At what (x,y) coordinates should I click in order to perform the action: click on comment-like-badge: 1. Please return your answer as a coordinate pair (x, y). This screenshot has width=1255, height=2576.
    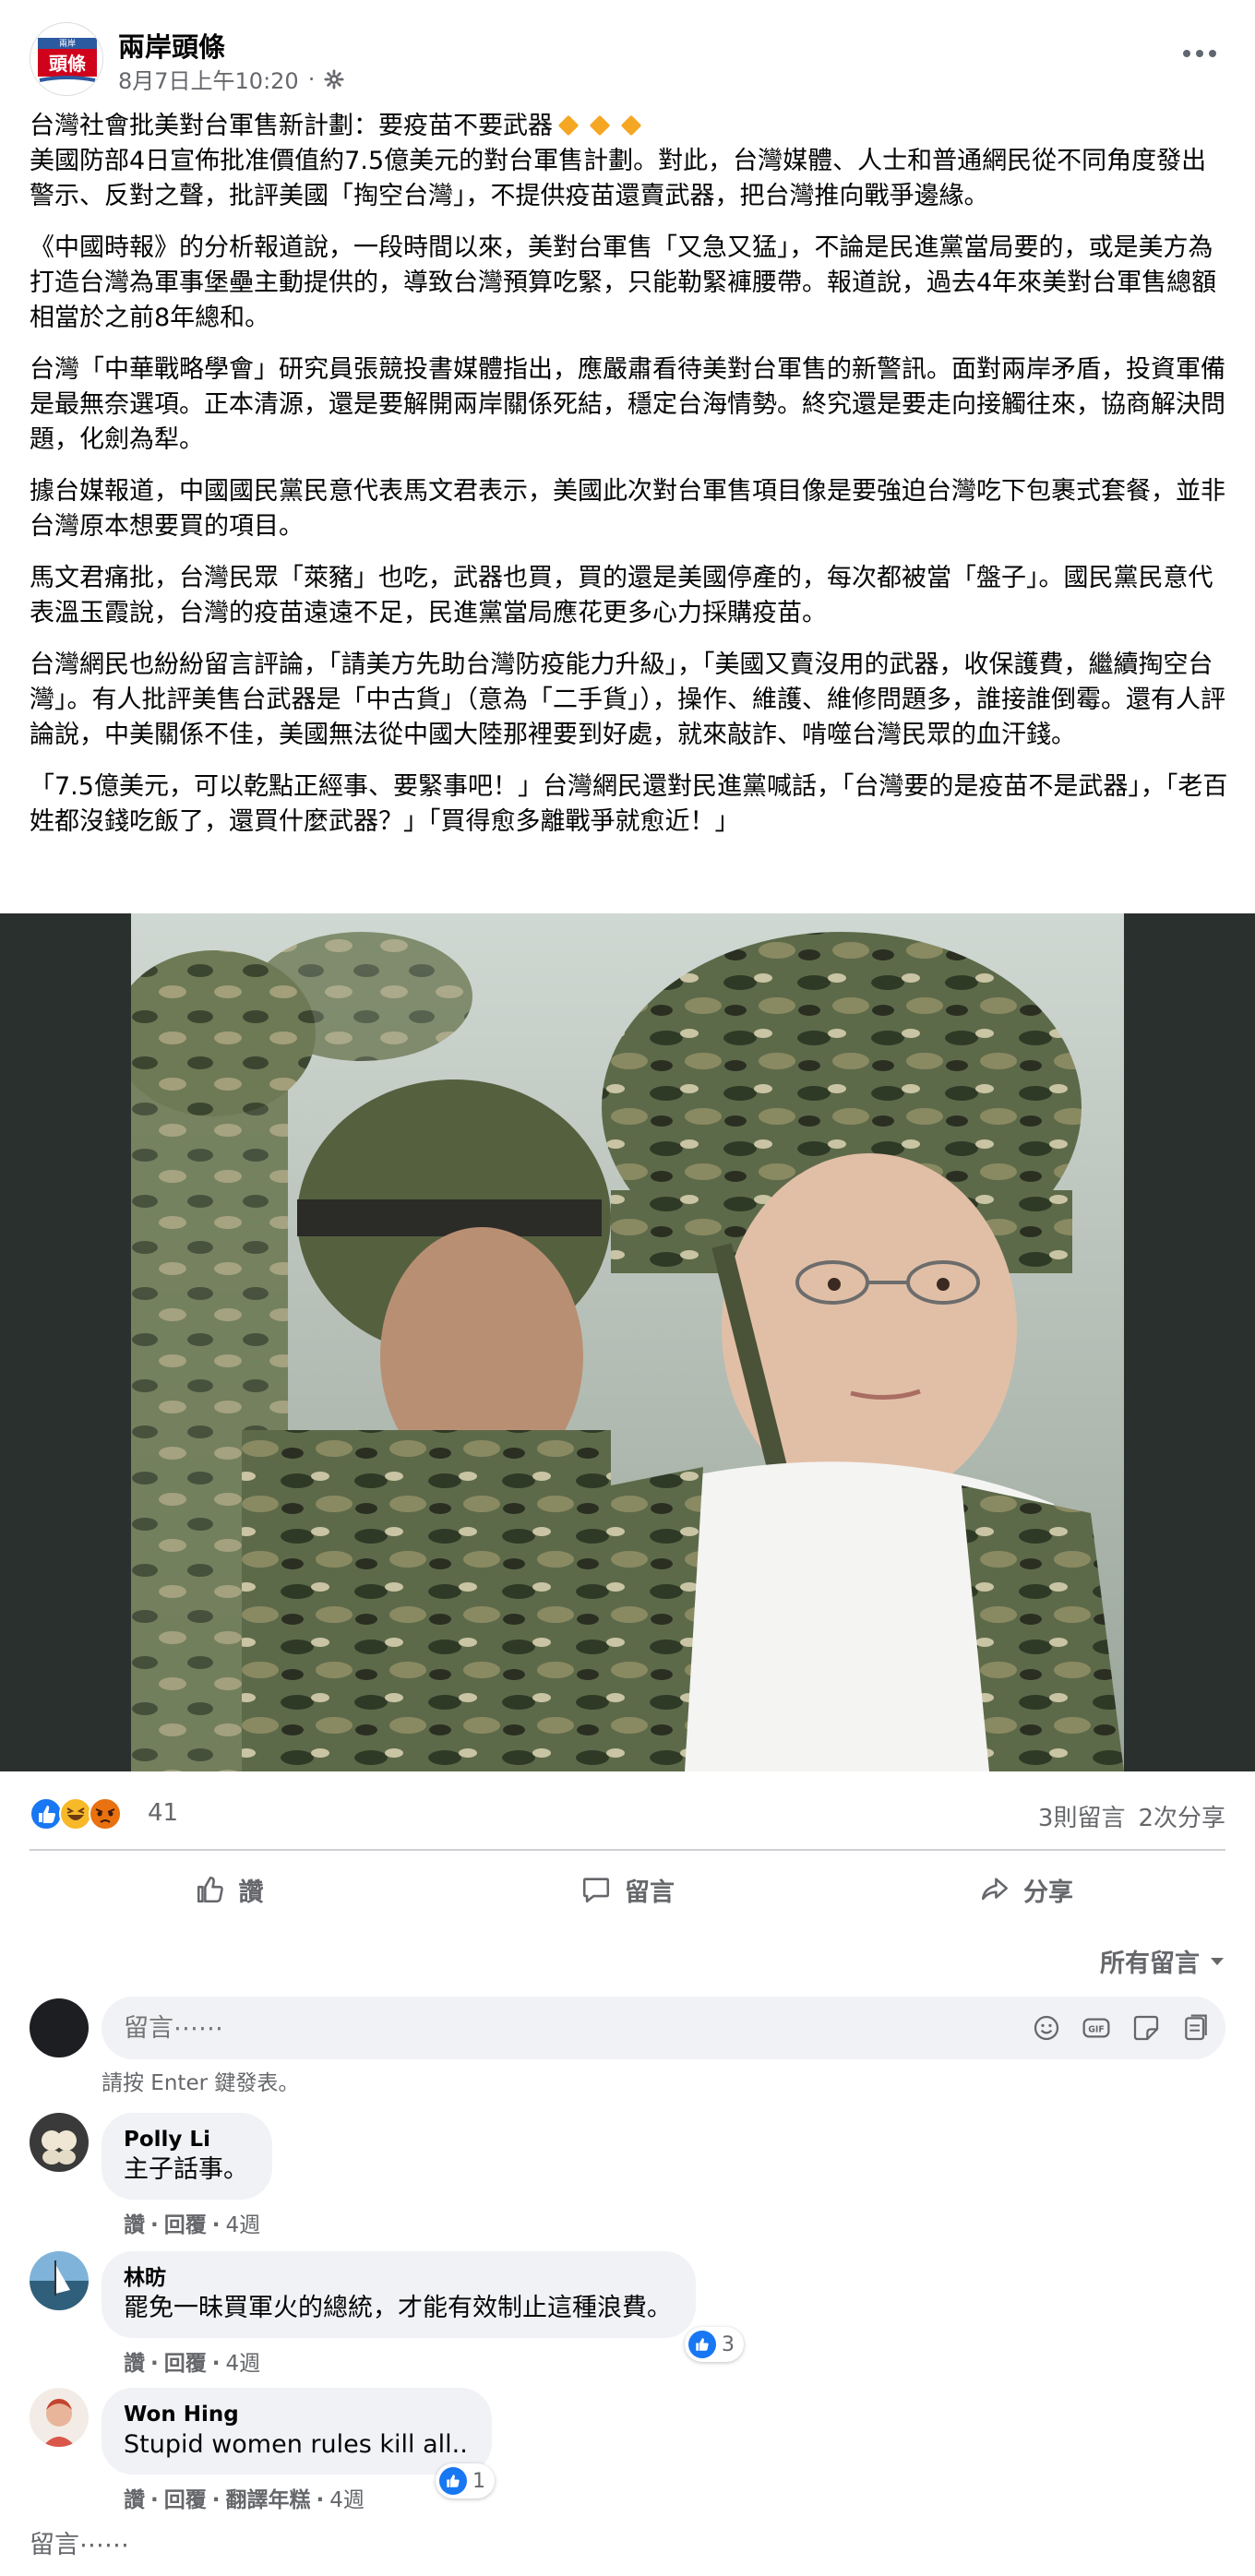
    Looking at the image, I should click on (465, 2480).